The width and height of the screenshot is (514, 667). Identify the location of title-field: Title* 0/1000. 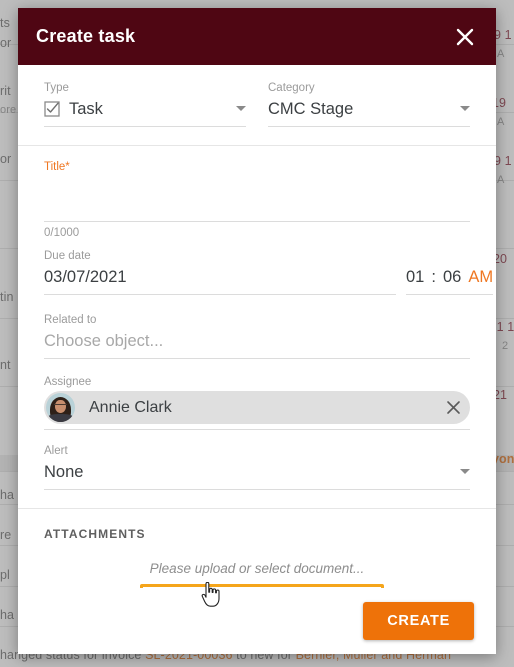
(257, 192).